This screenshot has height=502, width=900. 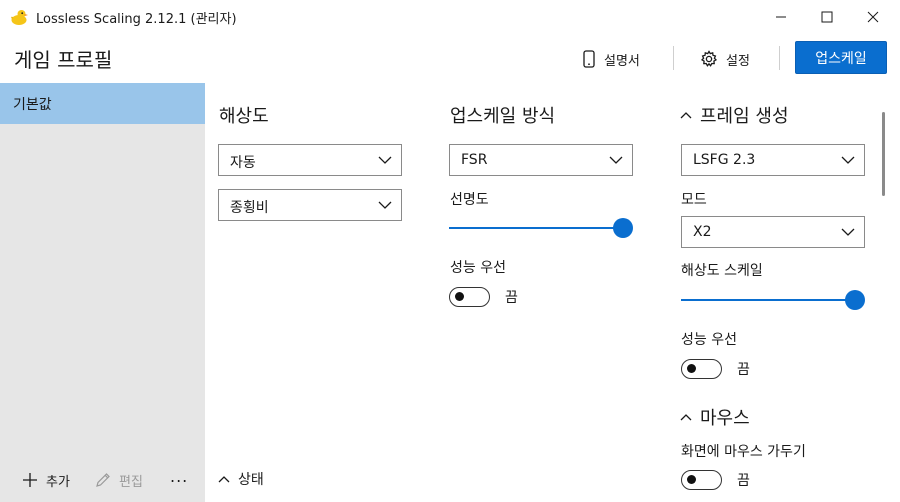 I want to click on resolution-scale-thumb, so click(x=855, y=300).